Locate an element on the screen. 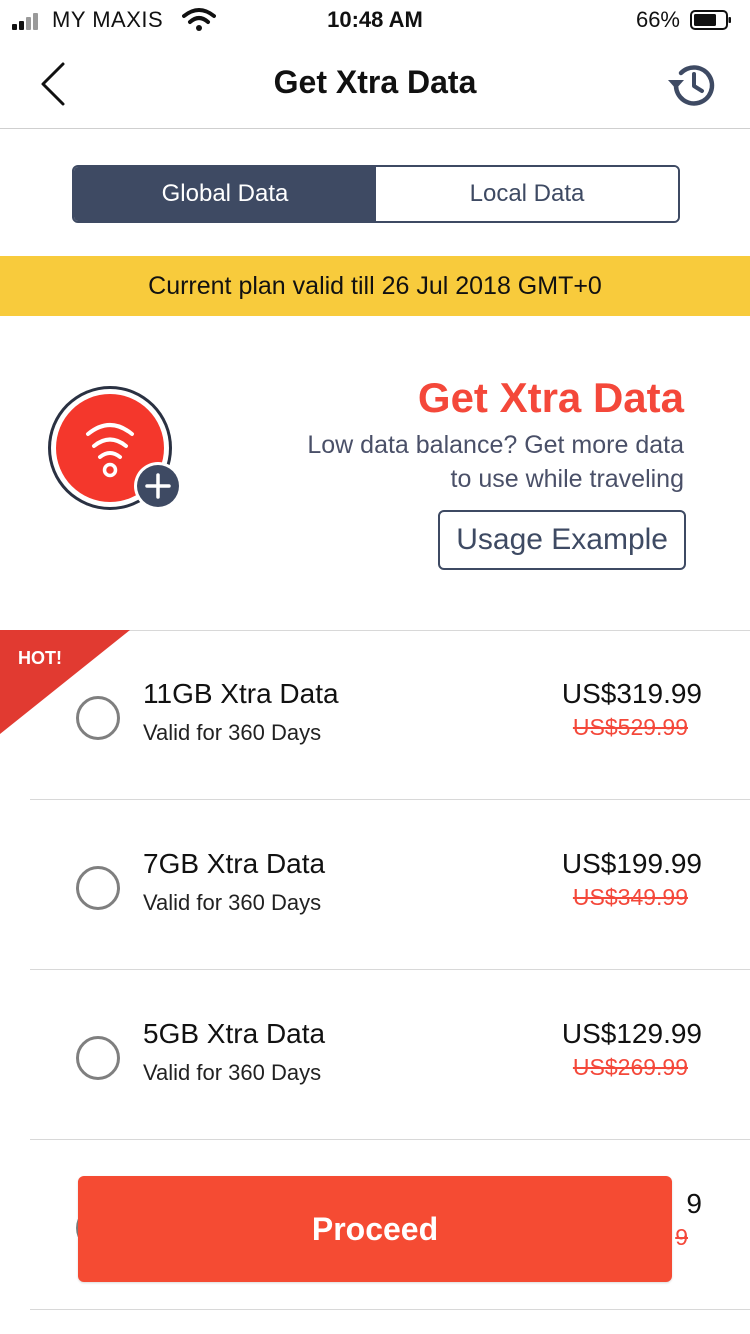 Image resolution: width=750 pixels, height=1334 pixels. page-title: Get Xtra Data is located at coordinates (375, 82).